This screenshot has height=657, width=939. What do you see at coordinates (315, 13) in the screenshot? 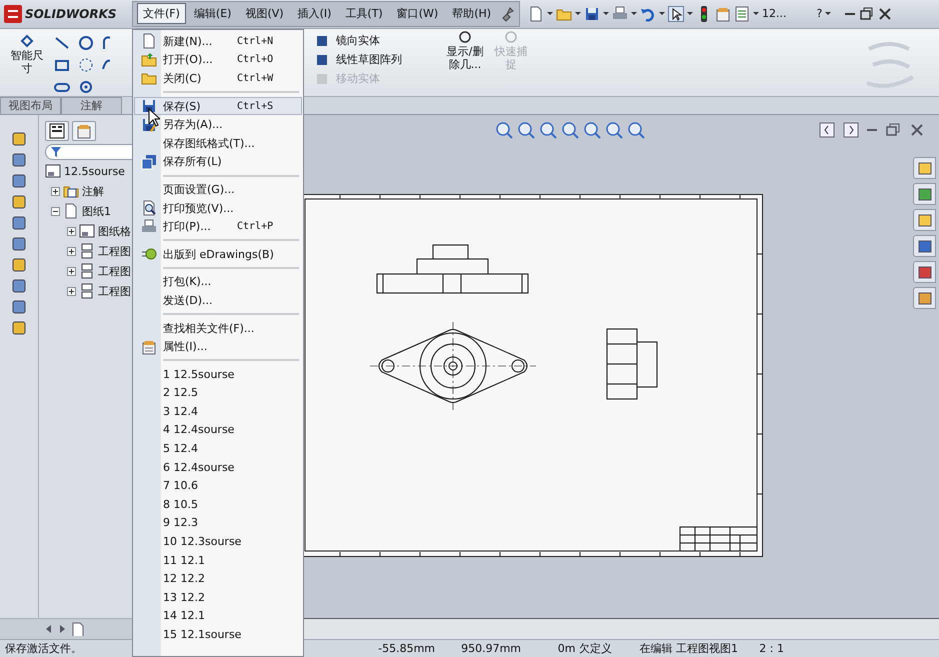
I see `menu-title: 插入(I)` at bounding box center [315, 13].